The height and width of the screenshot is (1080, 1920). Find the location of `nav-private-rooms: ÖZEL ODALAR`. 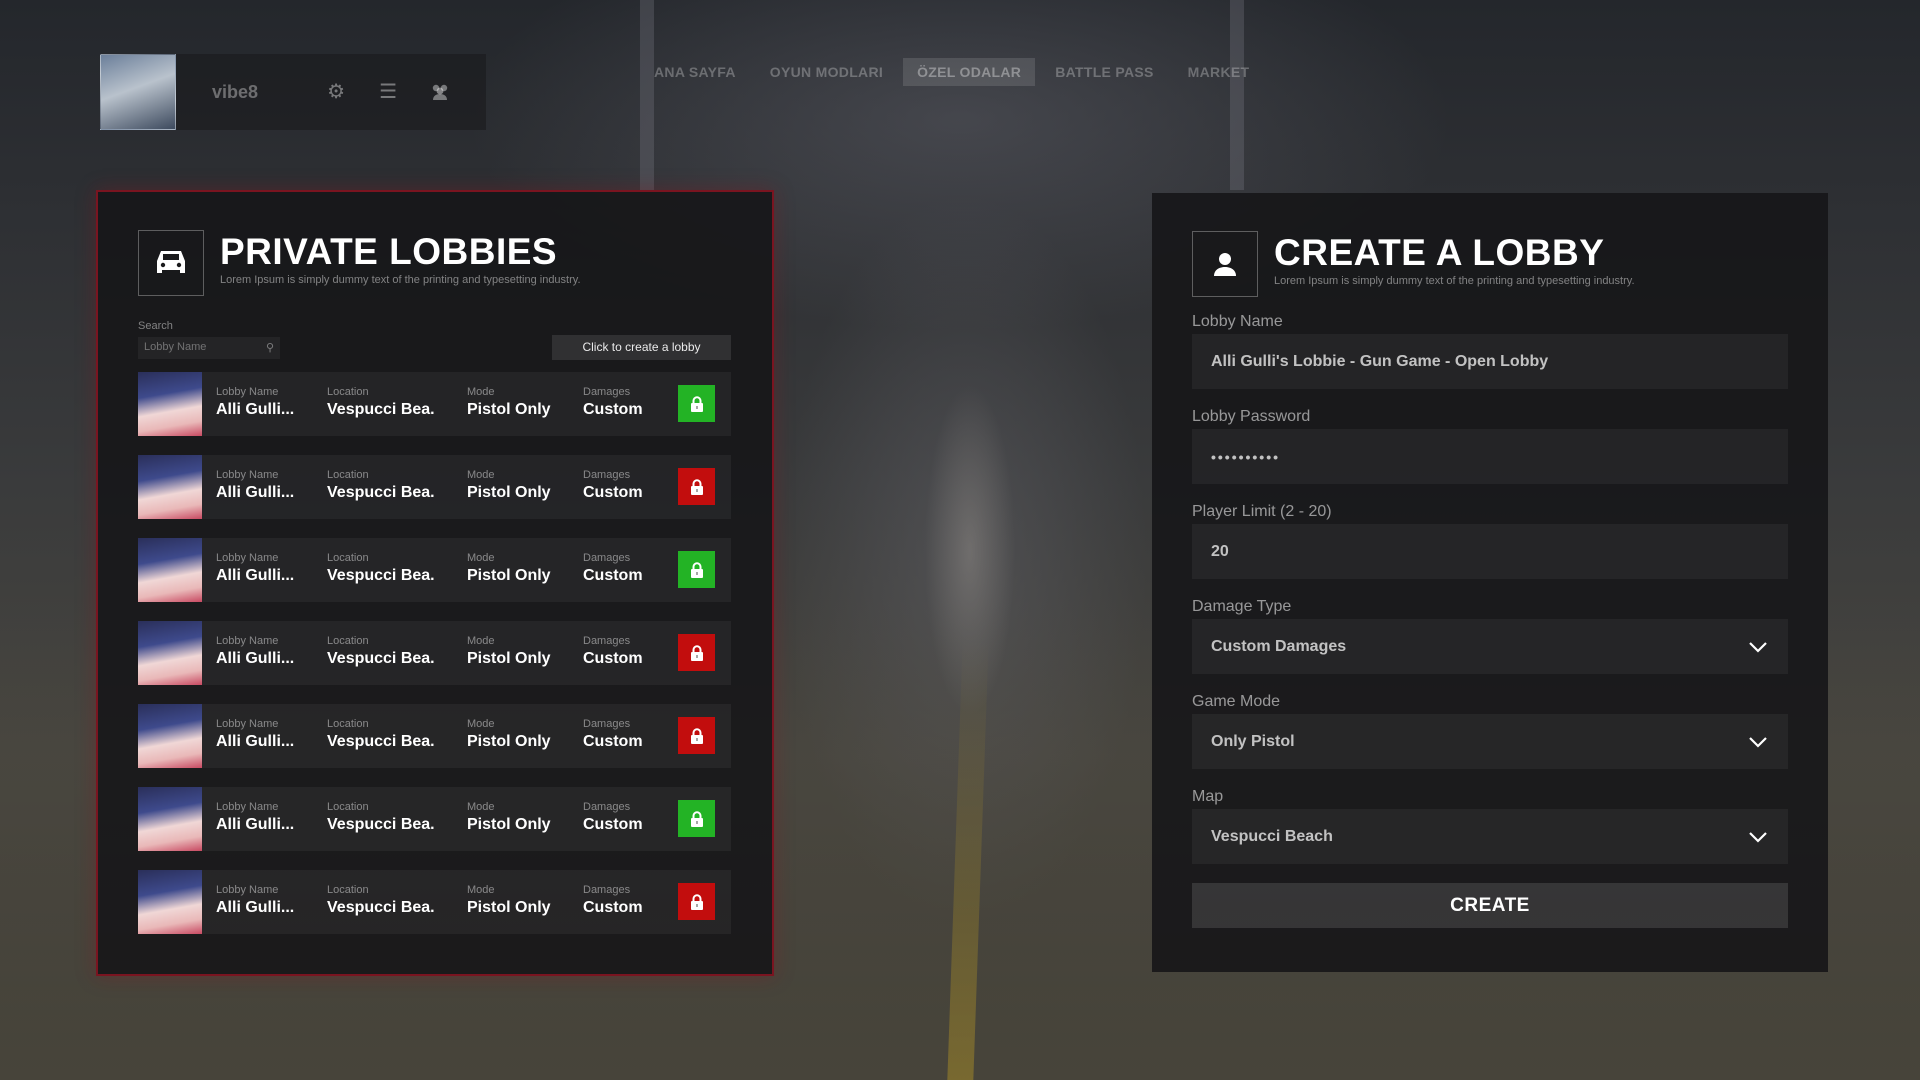

nav-private-rooms: ÖZEL ODALAR is located at coordinates (969, 72).